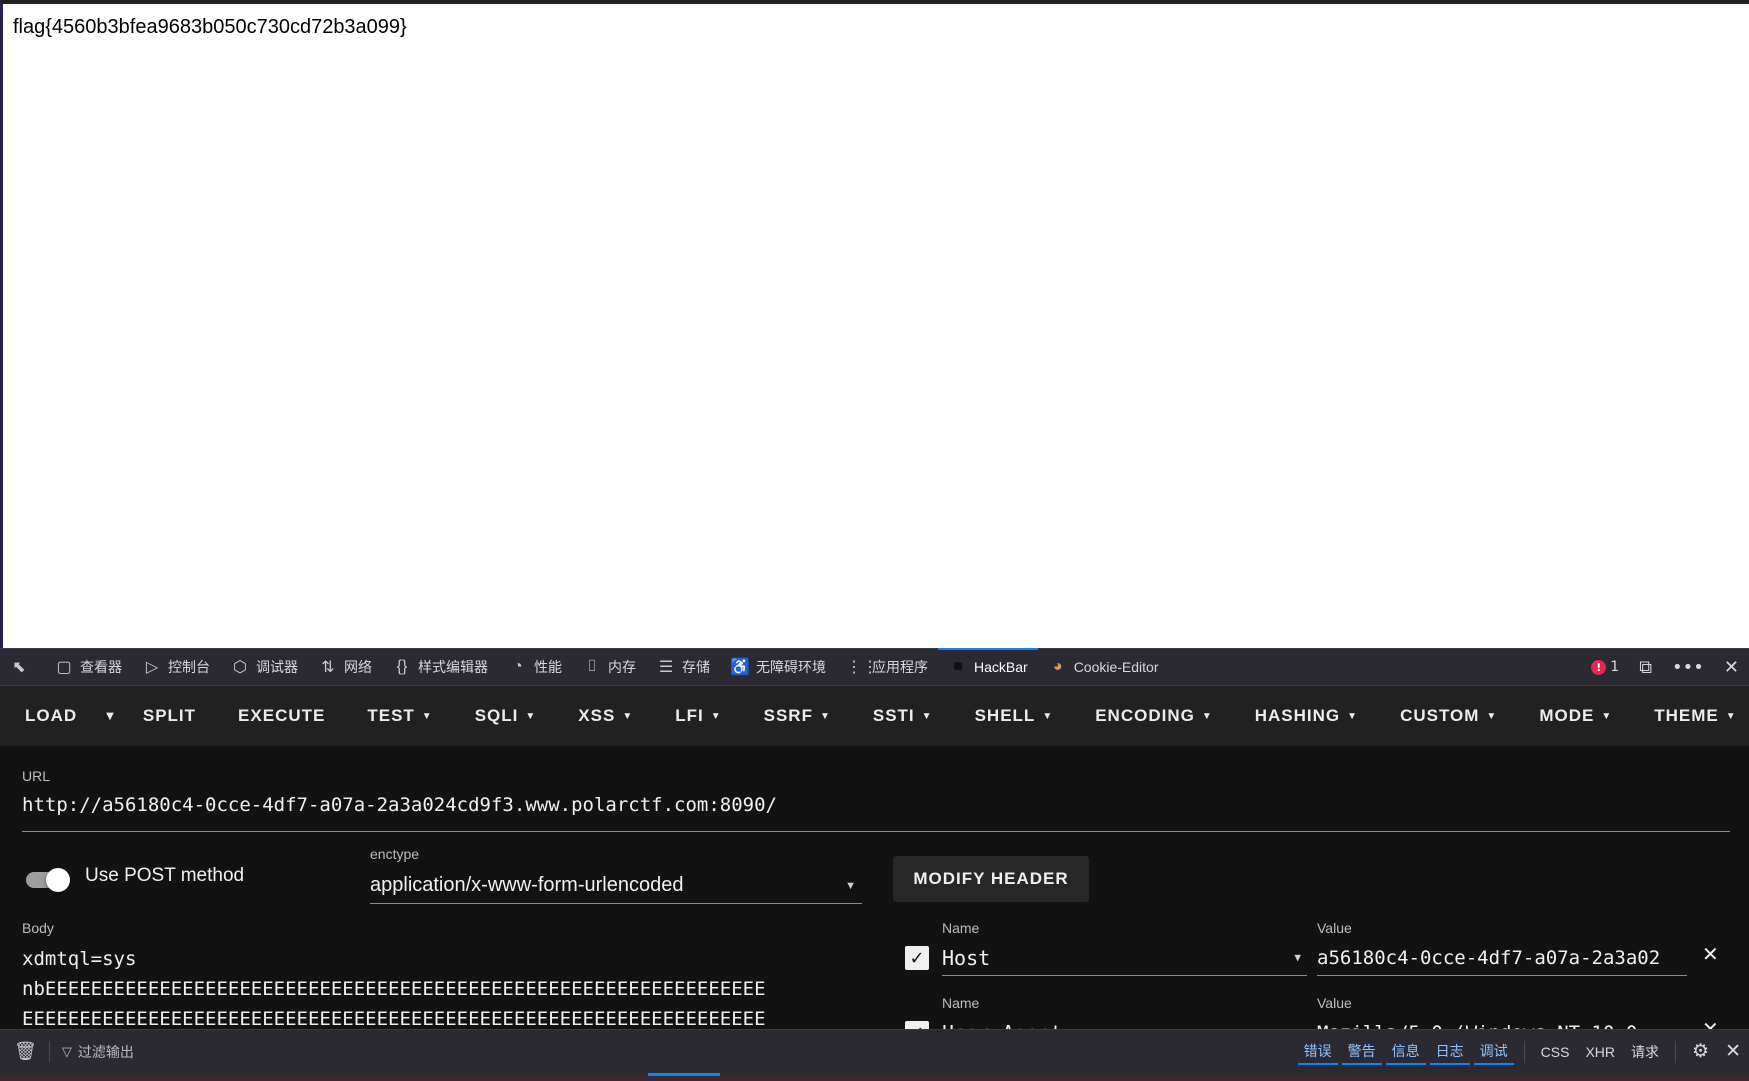 Image resolution: width=1749 pixels, height=1081 pixels. I want to click on tab-performance: ◔ 性能, so click(535, 667).